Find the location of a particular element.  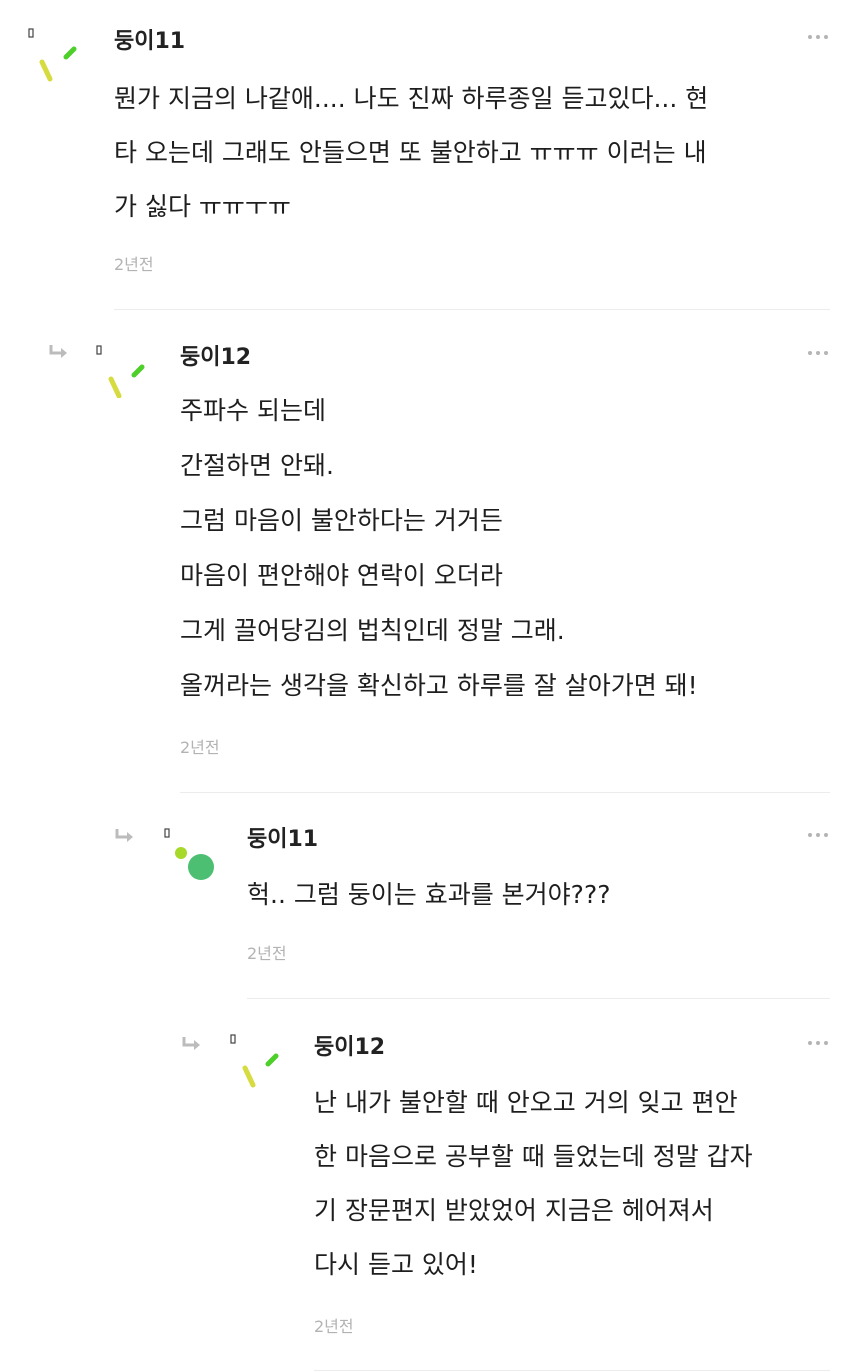

comment-text: 헉.. 그럼 둥이는 효과를 본거야??? is located at coordinates (429, 894).